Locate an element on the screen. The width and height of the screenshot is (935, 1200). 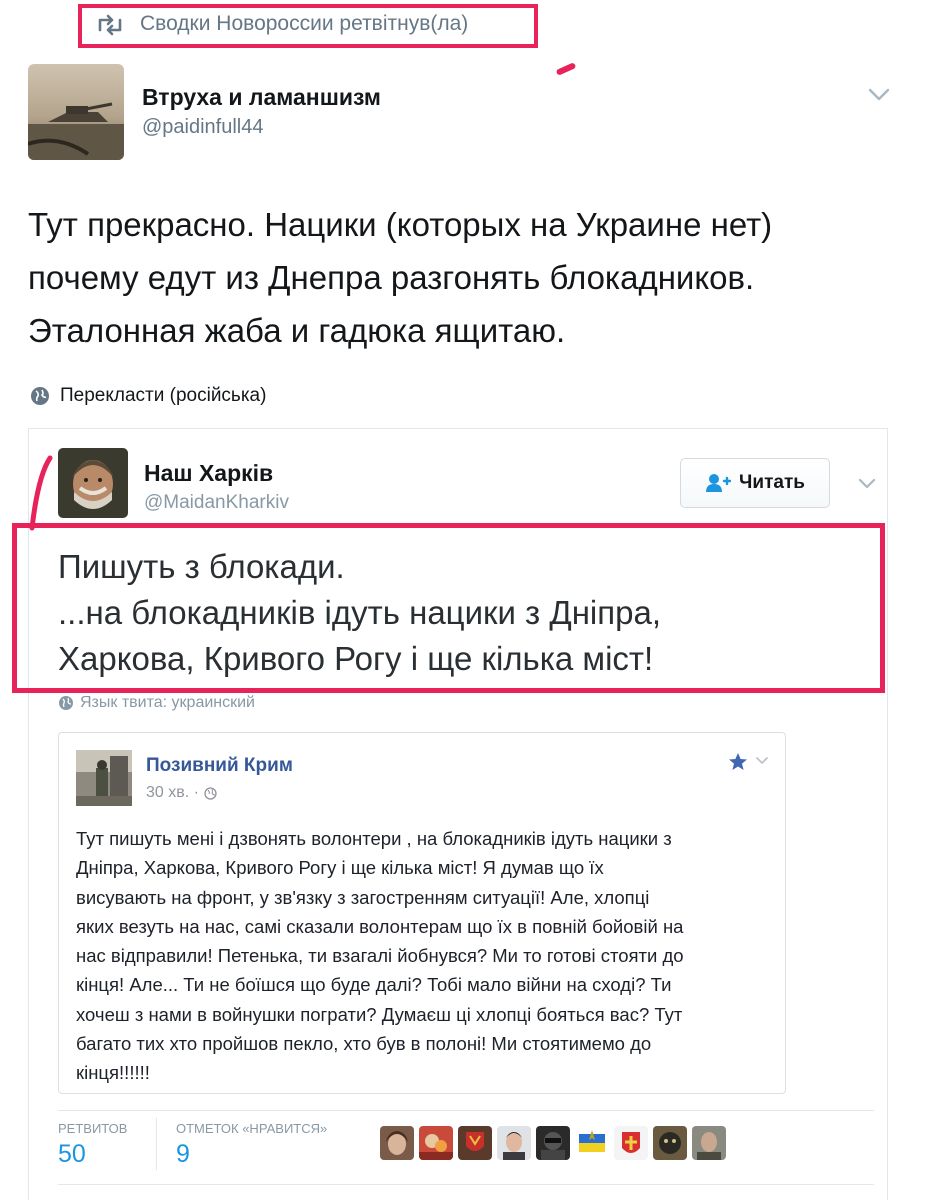
translate-link-row: Перекласти (російська) is located at coordinates (148, 396).